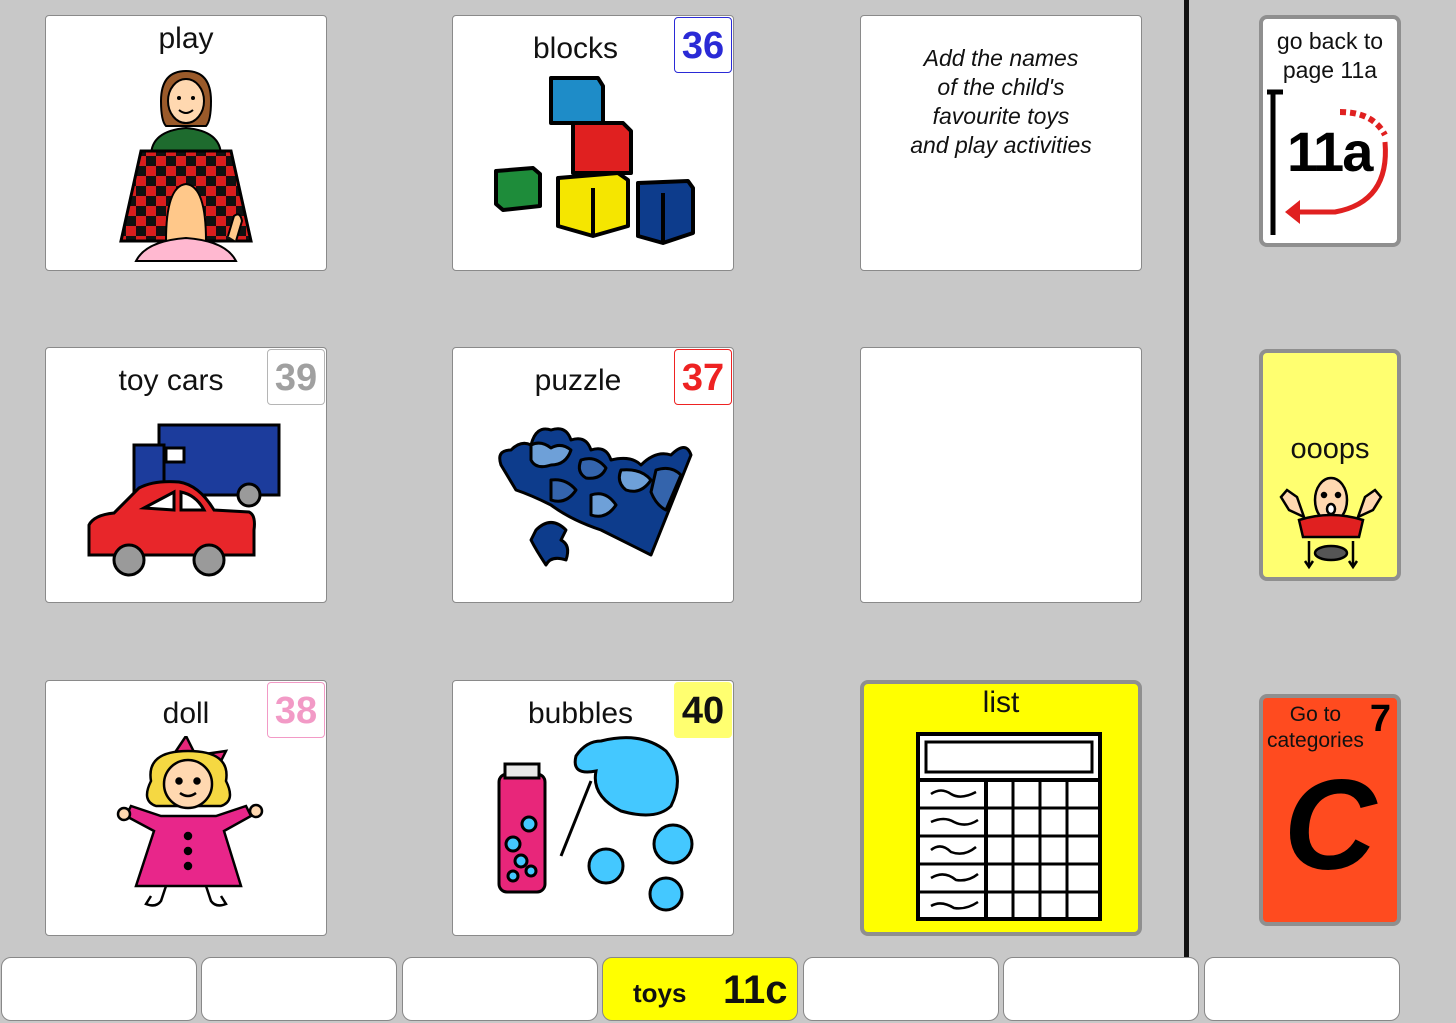 The width and height of the screenshot is (1456, 1023). What do you see at coordinates (1330, 41) in the screenshot?
I see `go-back-line-1: go back to` at bounding box center [1330, 41].